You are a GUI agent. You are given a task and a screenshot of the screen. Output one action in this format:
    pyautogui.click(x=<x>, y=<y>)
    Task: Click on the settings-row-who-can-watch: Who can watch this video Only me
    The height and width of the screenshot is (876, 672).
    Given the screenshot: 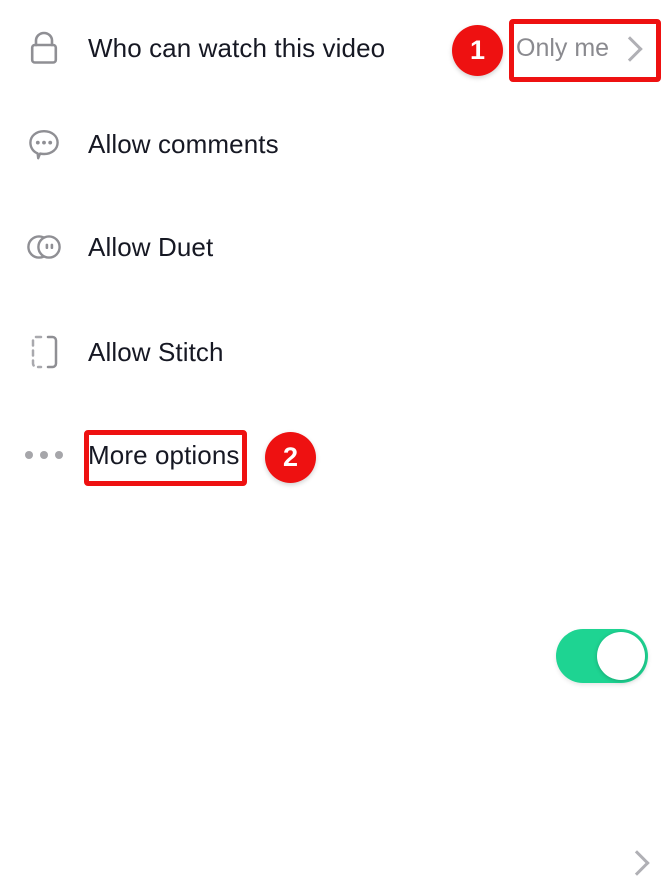 What is the action you would take?
    pyautogui.click(x=336, y=48)
    